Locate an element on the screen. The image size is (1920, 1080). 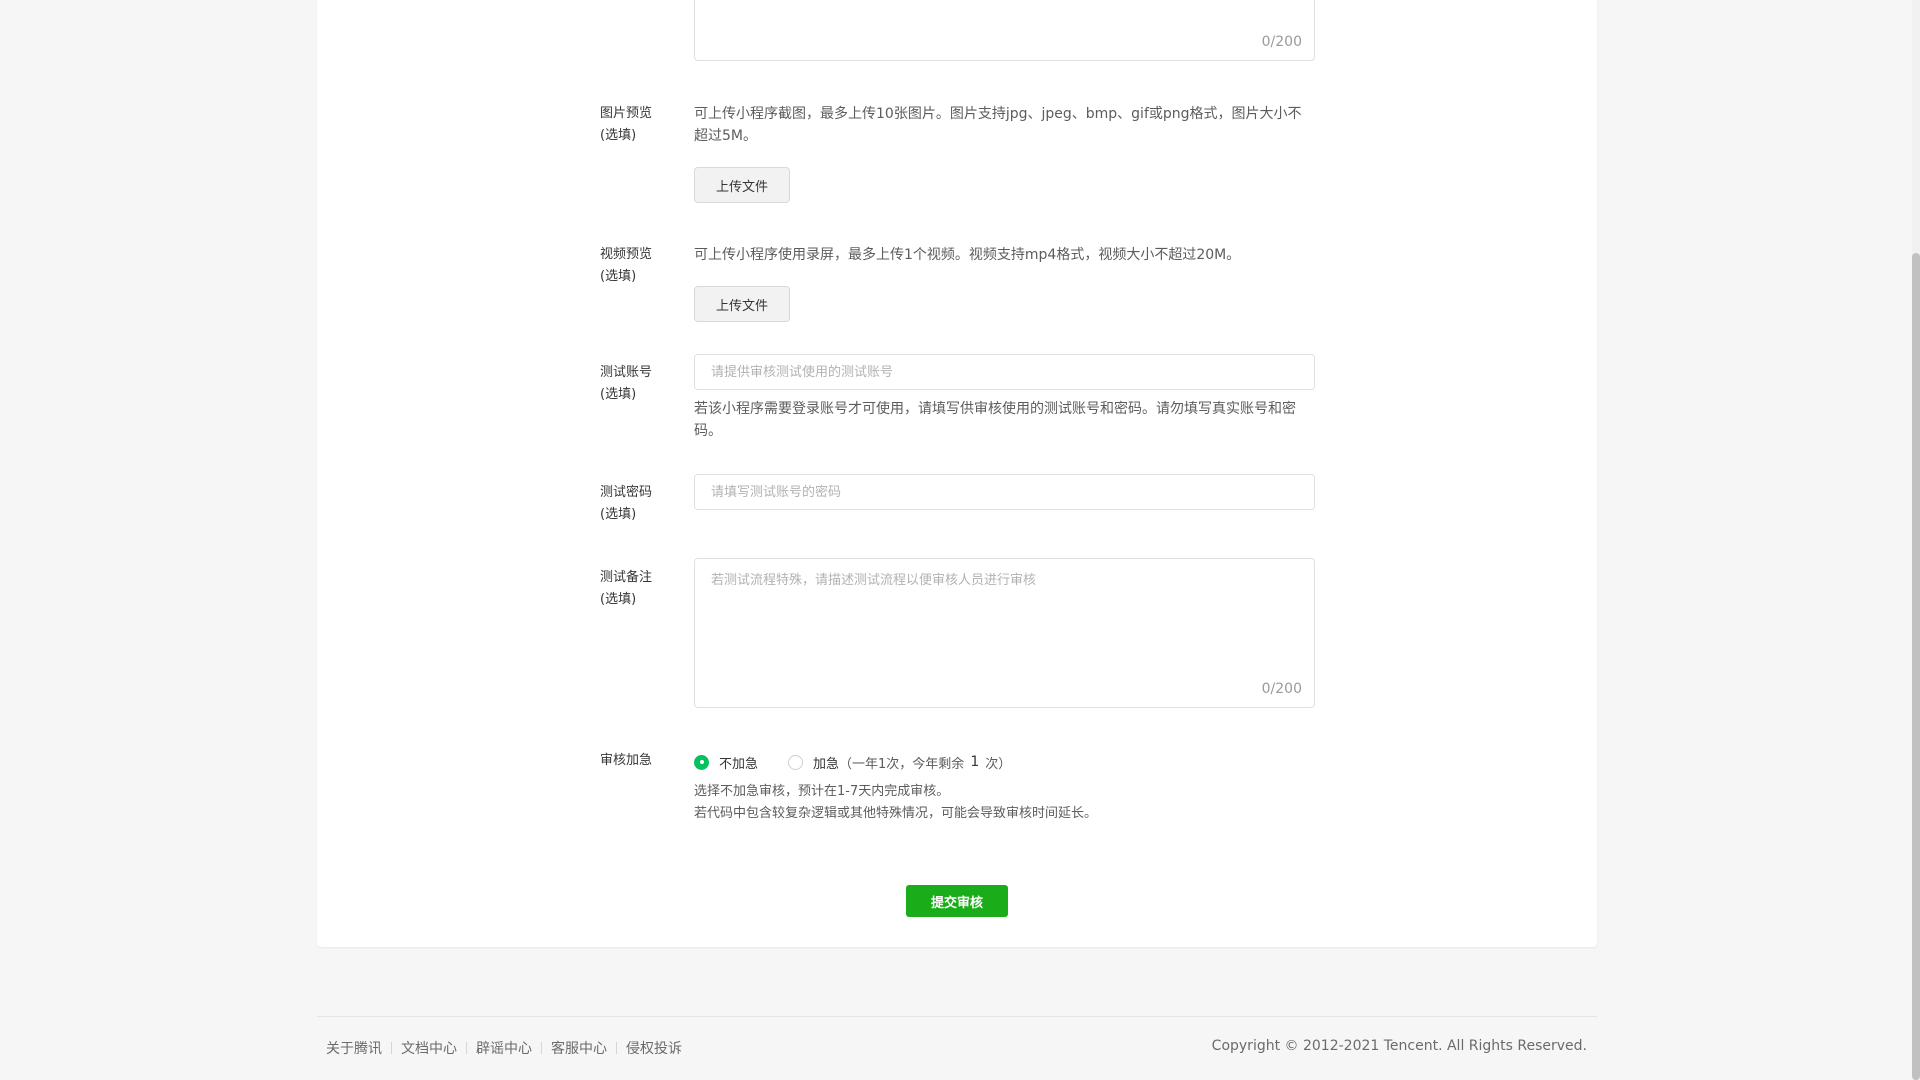
radio-unselected-icon is located at coordinates (796, 762).